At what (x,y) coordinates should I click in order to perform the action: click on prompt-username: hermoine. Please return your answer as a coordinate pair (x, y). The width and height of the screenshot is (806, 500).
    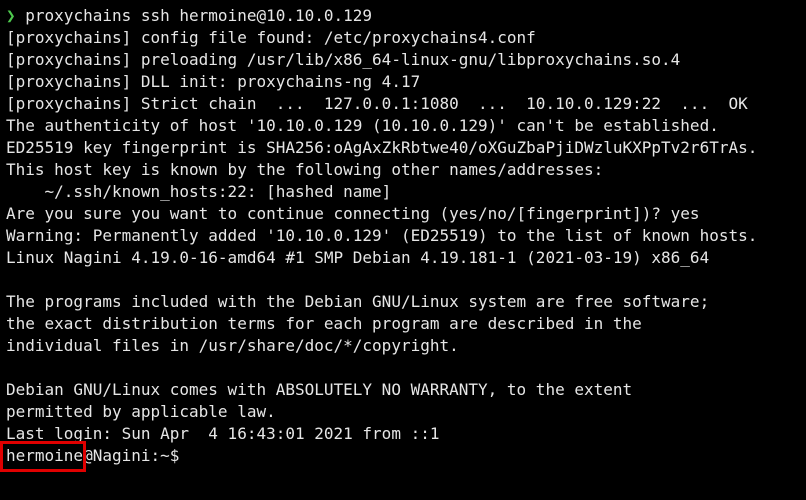
    Looking at the image, I should click on (45, 455).